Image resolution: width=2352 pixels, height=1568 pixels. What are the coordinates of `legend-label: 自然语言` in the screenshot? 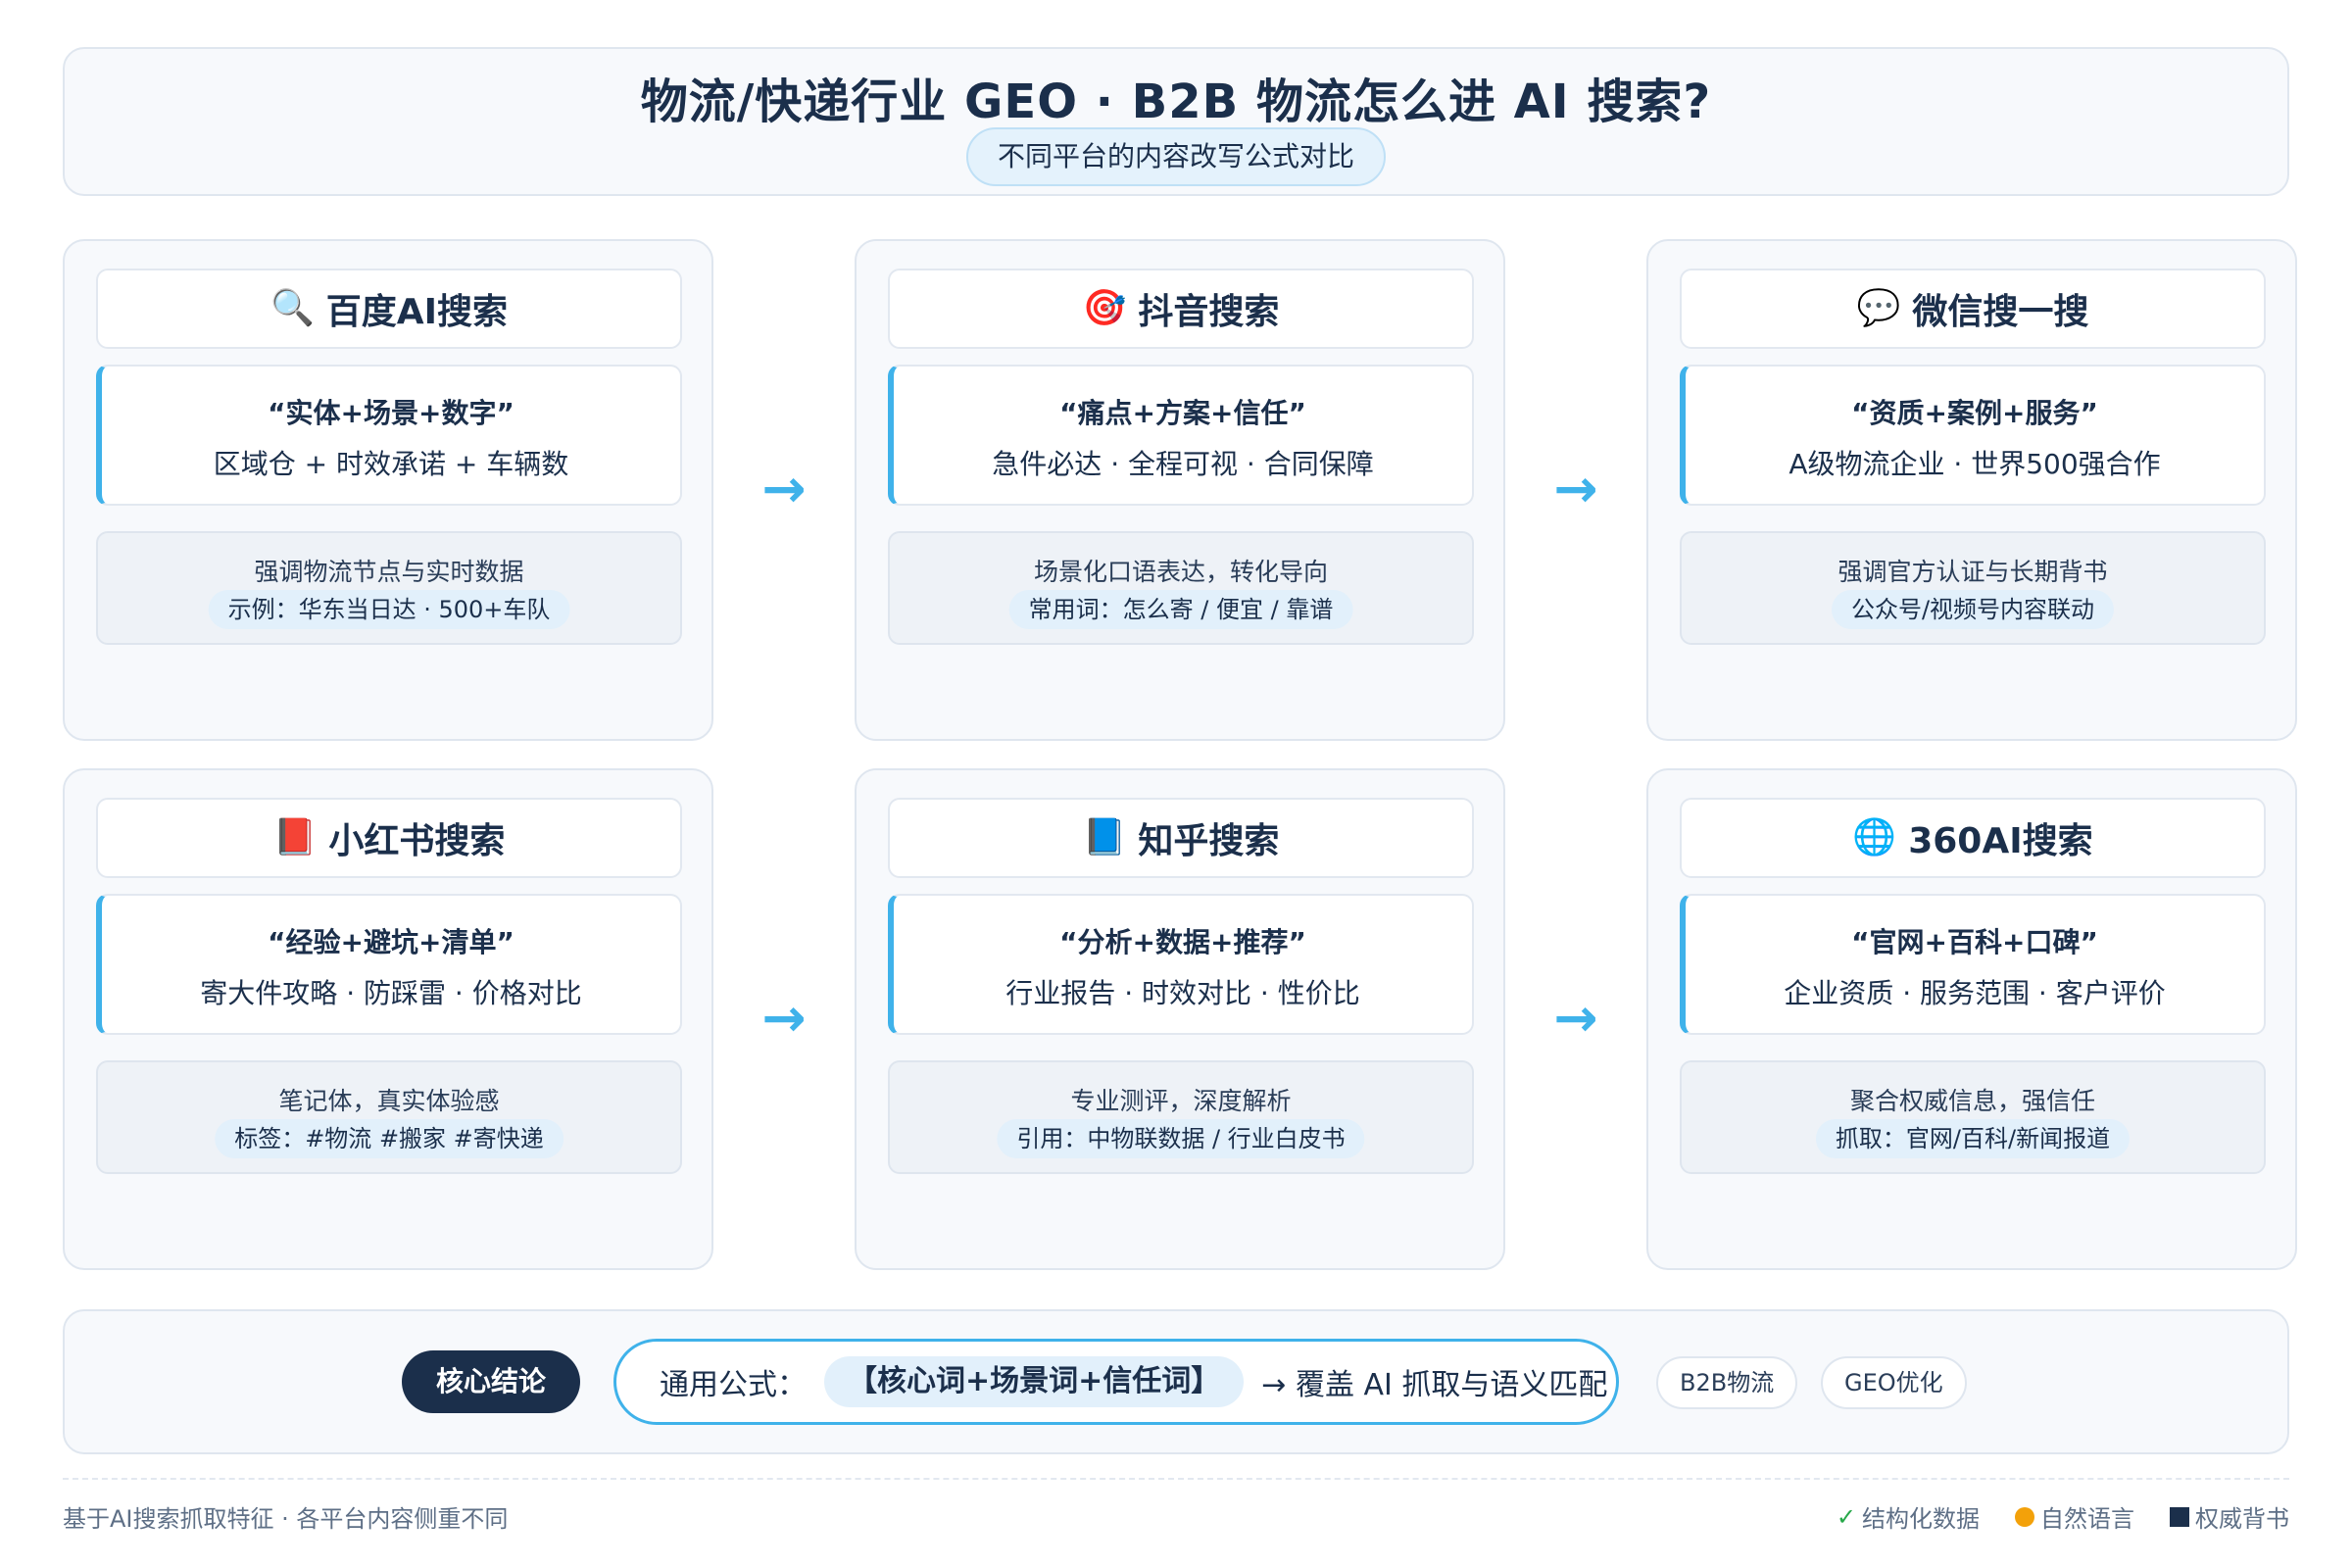 It's located at (2087, 1519).